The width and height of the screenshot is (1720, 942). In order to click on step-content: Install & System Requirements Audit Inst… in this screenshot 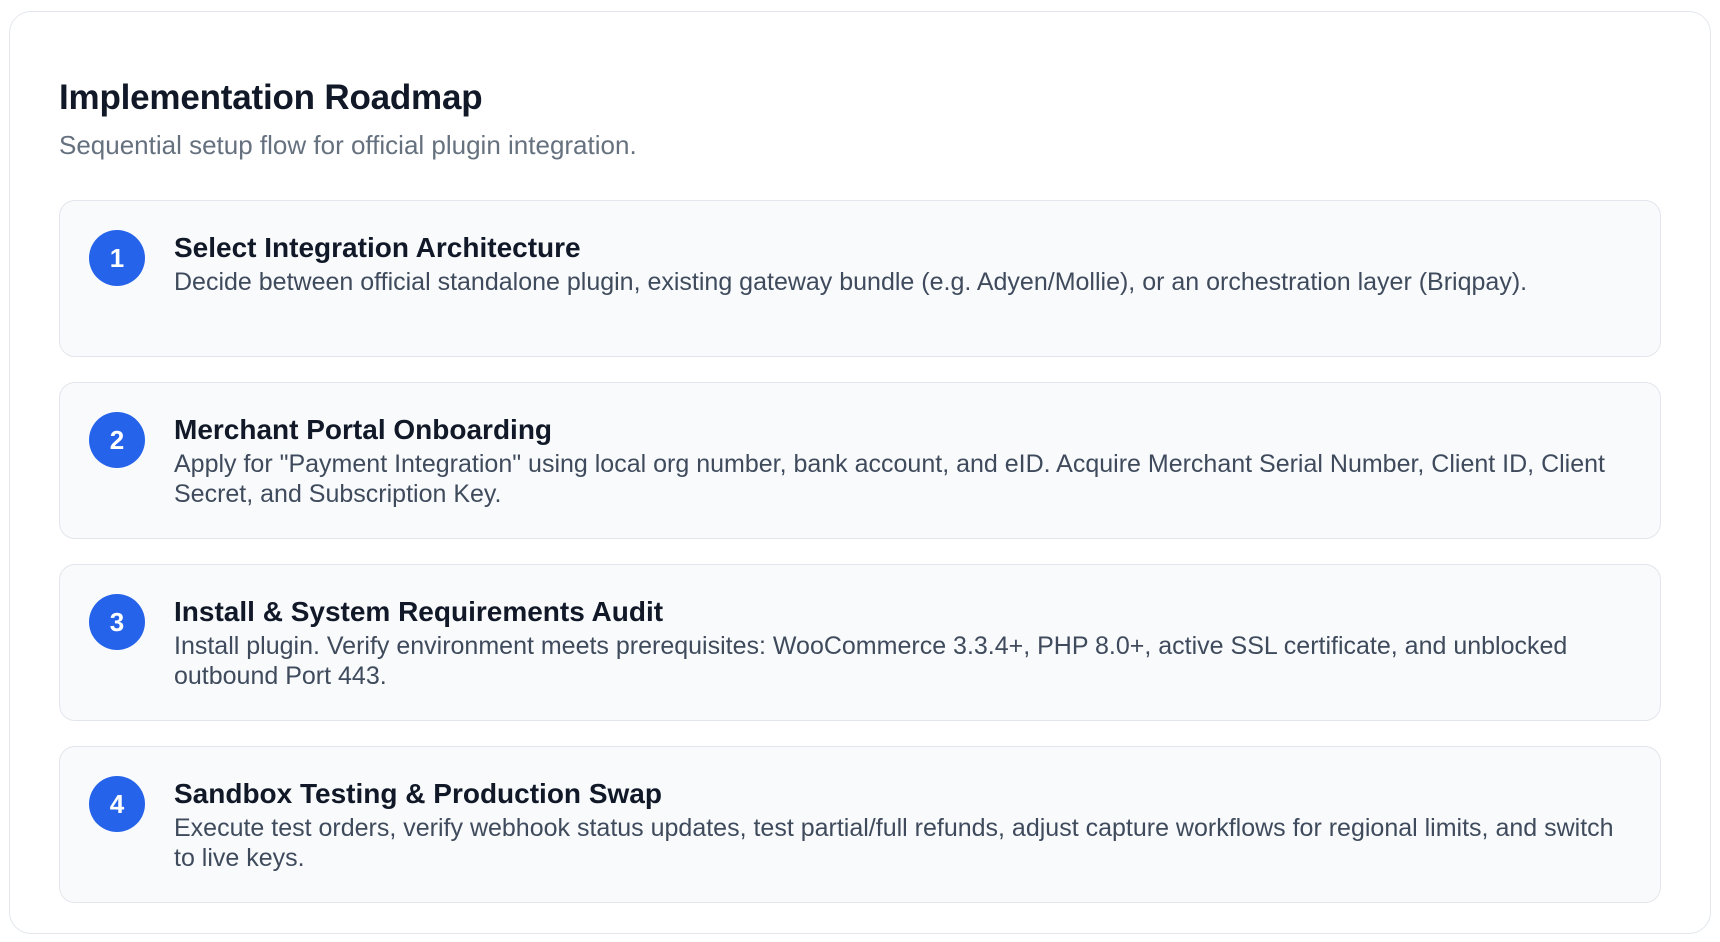, I will do `click(902, 642)`.